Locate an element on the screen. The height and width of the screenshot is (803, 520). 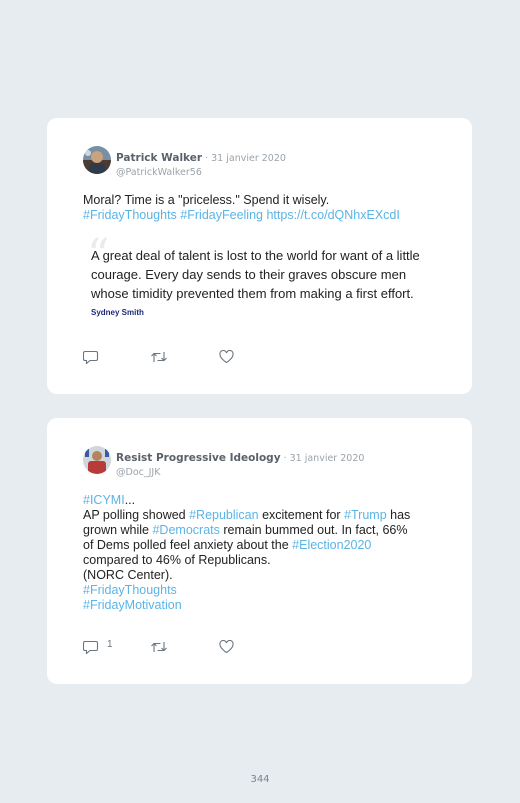
url-link: https://t.co/dQNhxEXcdI is located at coordinates (332, 215).